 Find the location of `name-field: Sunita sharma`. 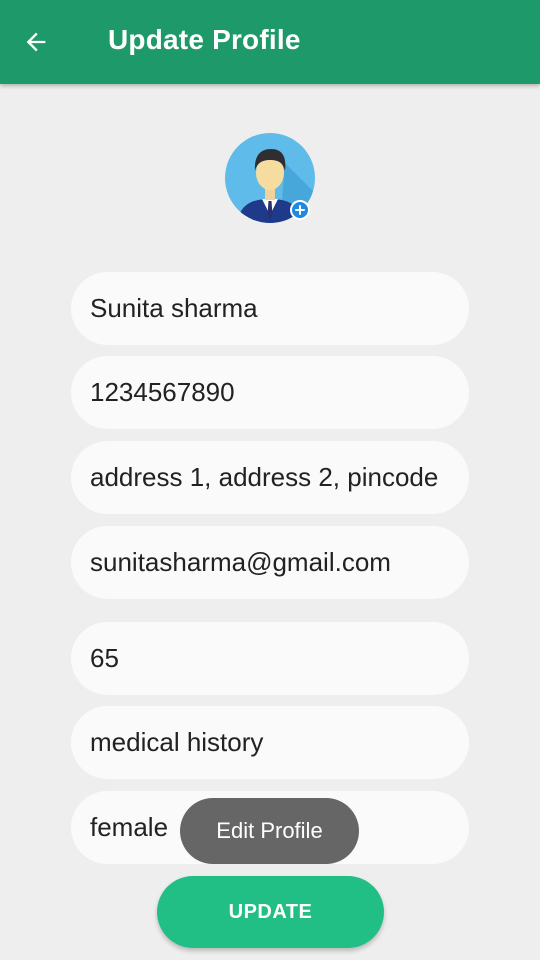

name-field: Sunita sharma is located at coordinates (270, 308).